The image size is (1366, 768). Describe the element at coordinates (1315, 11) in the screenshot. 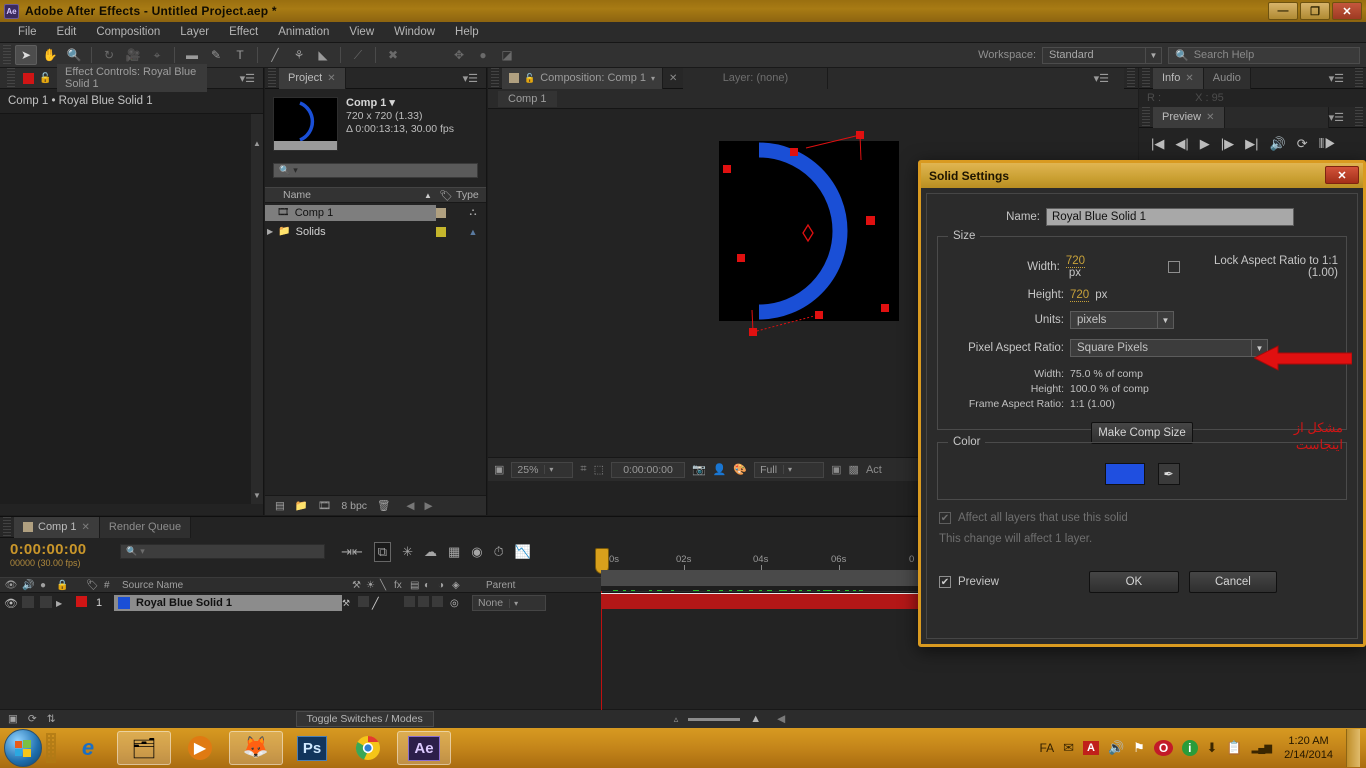

I see `restore-button: ❐` at that location.